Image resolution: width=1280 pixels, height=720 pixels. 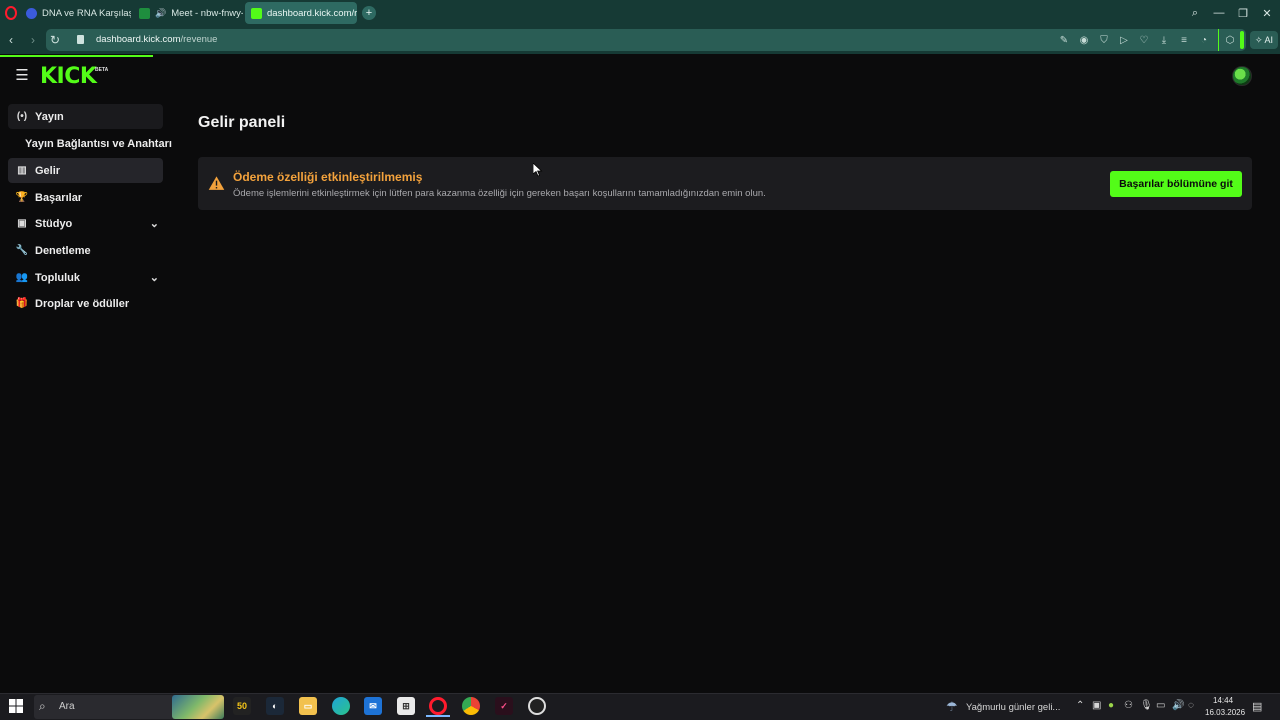 I want to click on tray-app-icon: ▣, so click(x=1096, y=705).